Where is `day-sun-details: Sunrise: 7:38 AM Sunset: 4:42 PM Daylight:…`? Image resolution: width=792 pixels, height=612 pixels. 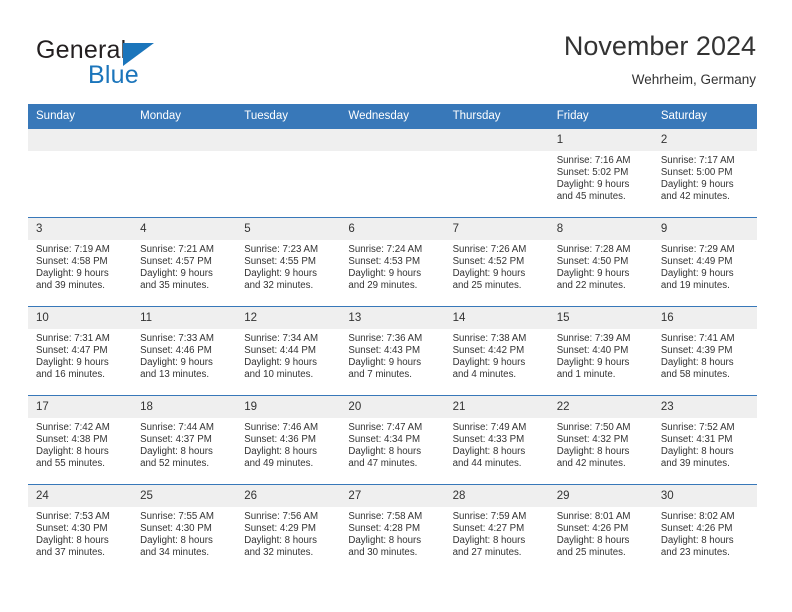
day-sun-details: Sunrise: 7:38 AM Sunset: 4:42 PM Daylight:… is located at coordinates (497, 355).